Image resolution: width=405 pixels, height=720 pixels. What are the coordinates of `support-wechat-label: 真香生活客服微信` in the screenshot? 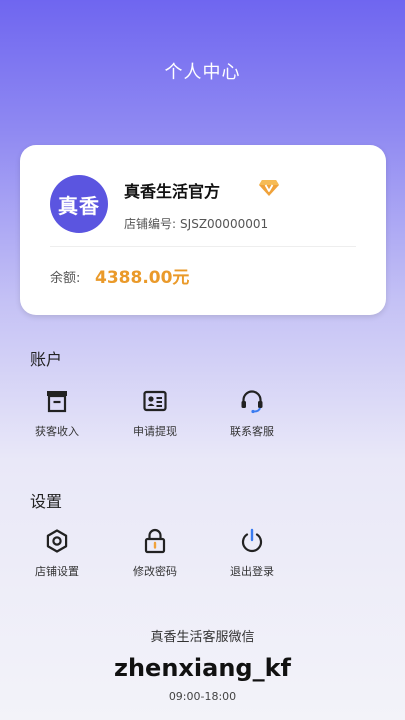 It's located at (202, 637).